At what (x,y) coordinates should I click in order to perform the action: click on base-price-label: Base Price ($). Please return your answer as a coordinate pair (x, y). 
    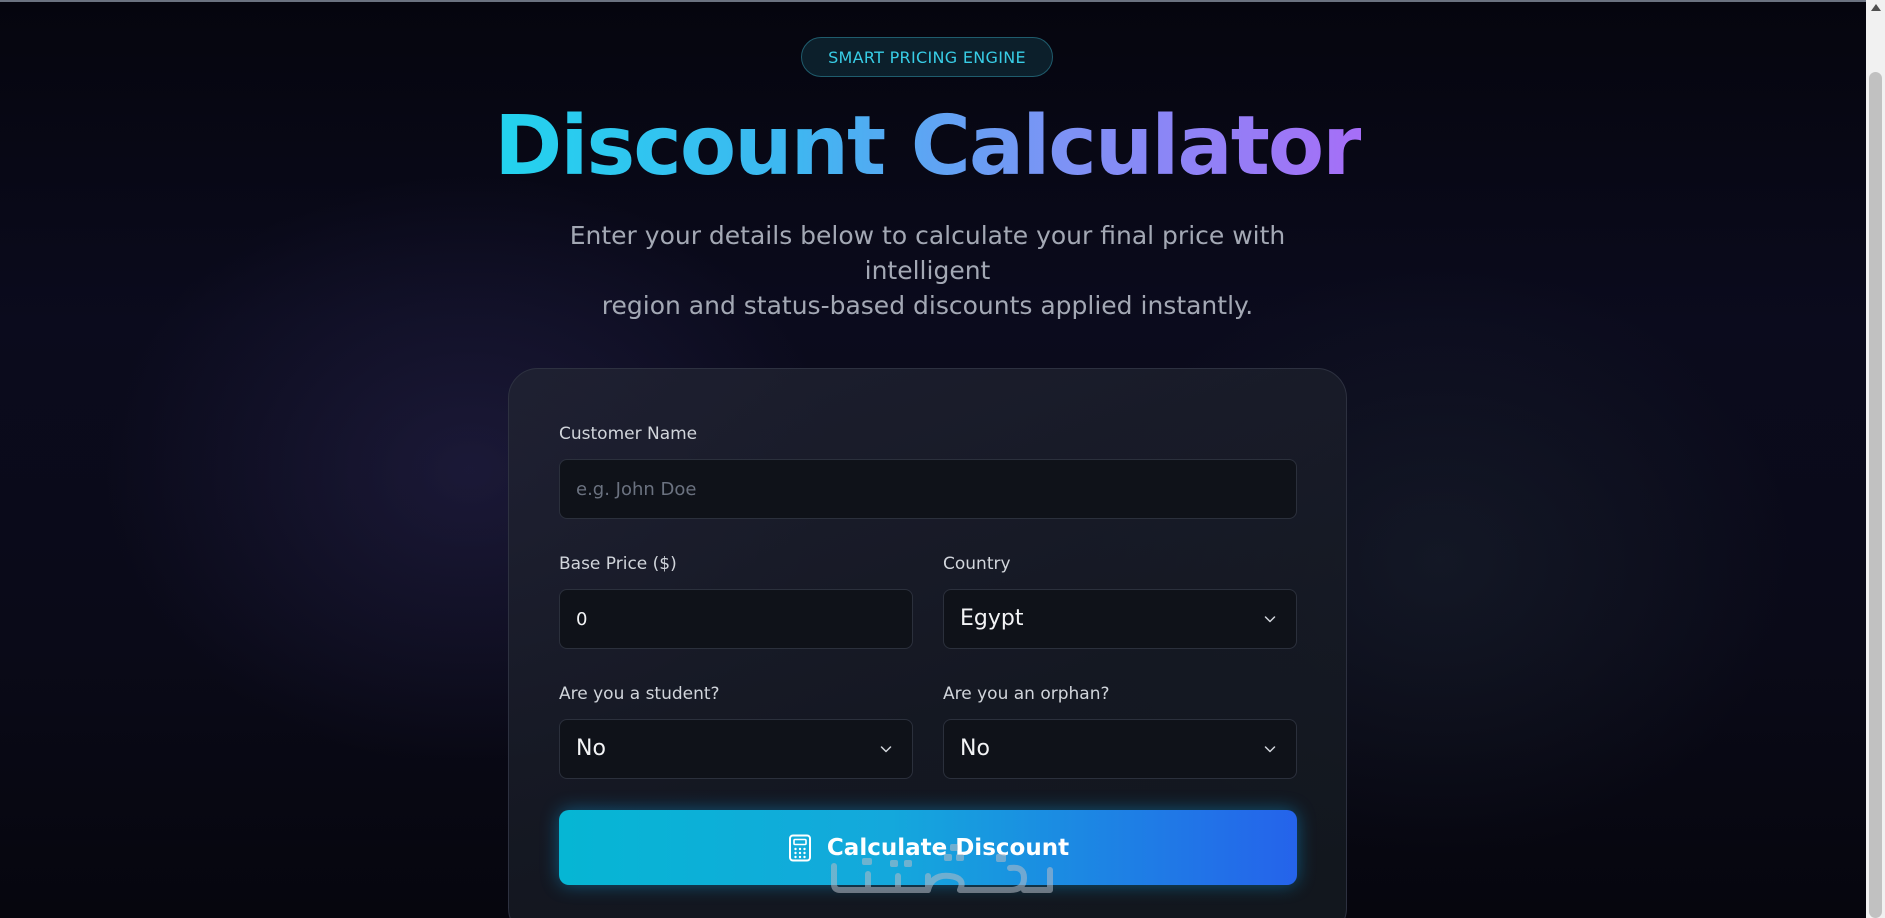
    Looking at the image, I should click on (618, 564).